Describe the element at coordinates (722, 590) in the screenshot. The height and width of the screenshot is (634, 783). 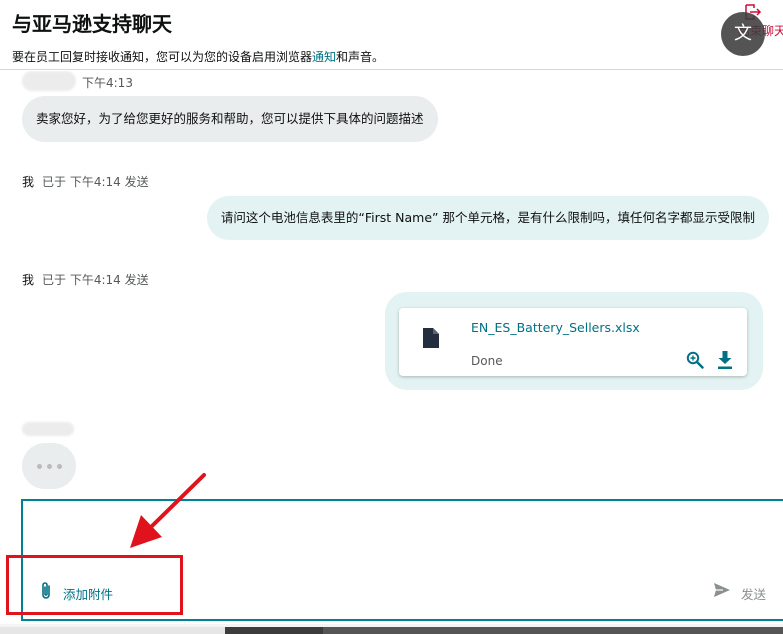
I see `send-icon` at that location.